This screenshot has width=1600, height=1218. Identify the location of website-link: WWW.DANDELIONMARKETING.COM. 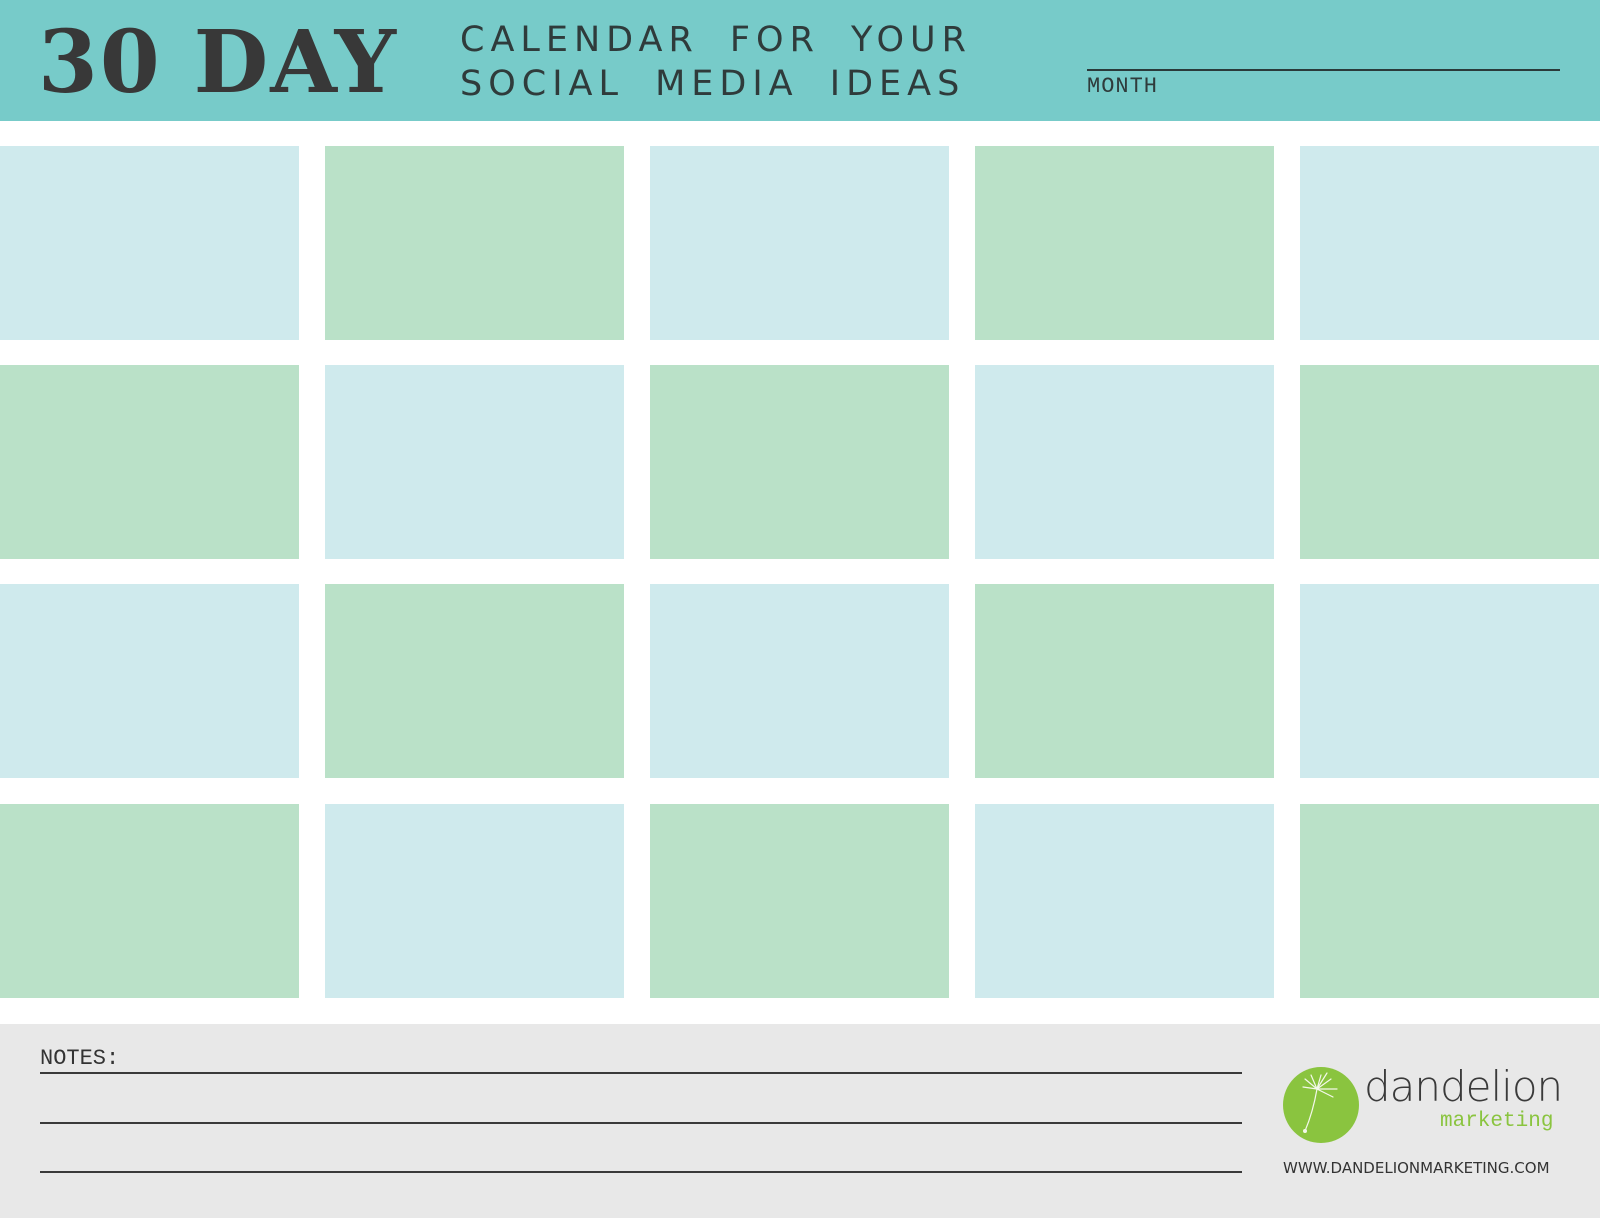
(1416, 1168).